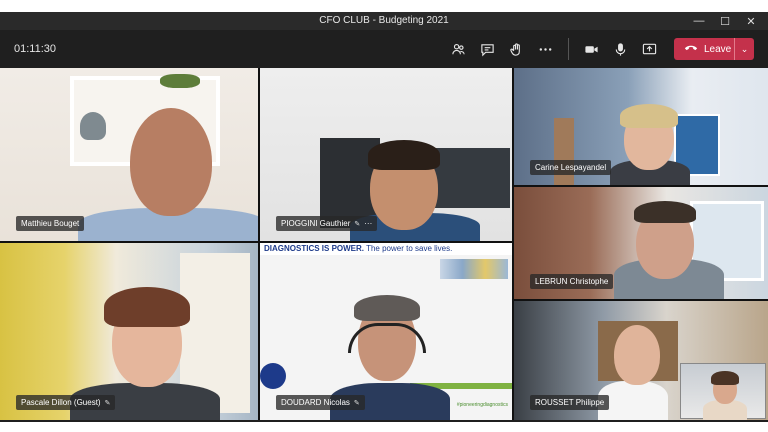 This screenshot has height=432, width=768. What do you see at coordinates (368, 223) in the screenshot?
I see `participant-more-icon: ···` at bounding box center [368, 223].